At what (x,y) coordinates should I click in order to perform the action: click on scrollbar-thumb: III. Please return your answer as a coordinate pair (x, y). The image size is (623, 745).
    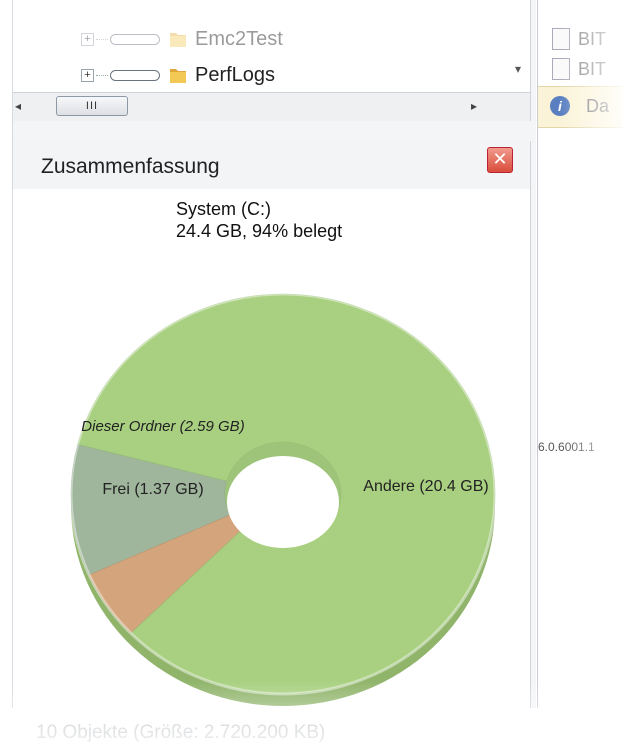
    Looking at the image, I should click on (92, 106).